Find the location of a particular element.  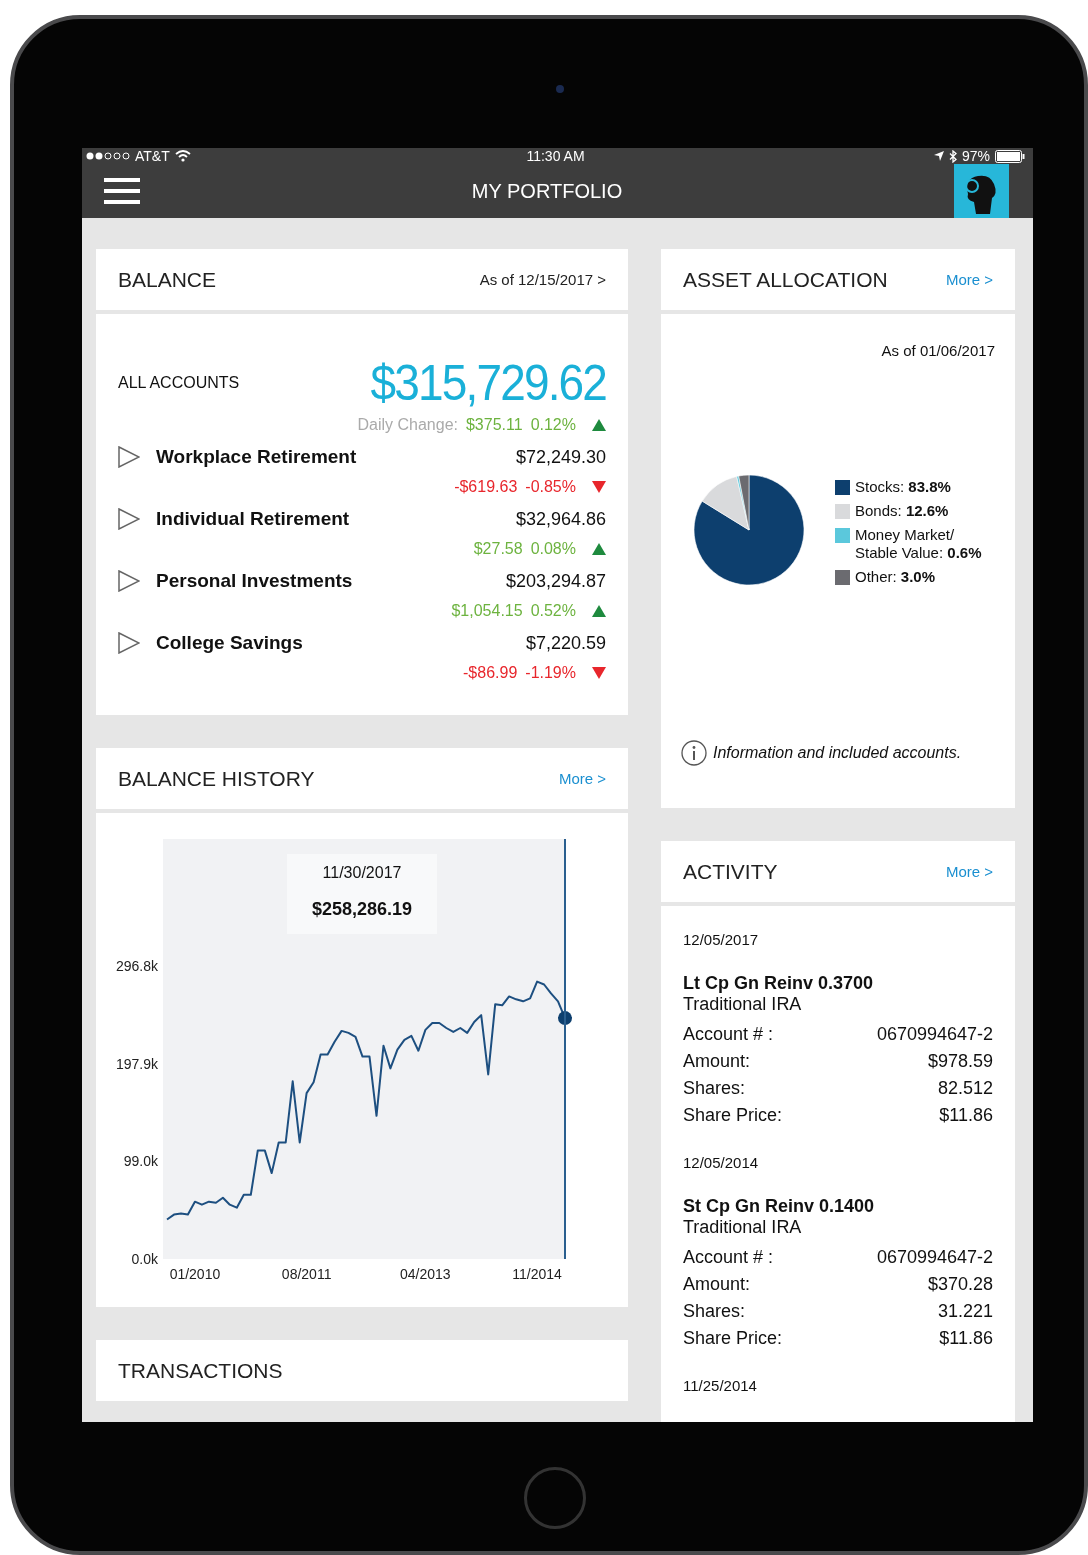

section-title: TRANSACTIONS is located at coordinates (200, 1370).